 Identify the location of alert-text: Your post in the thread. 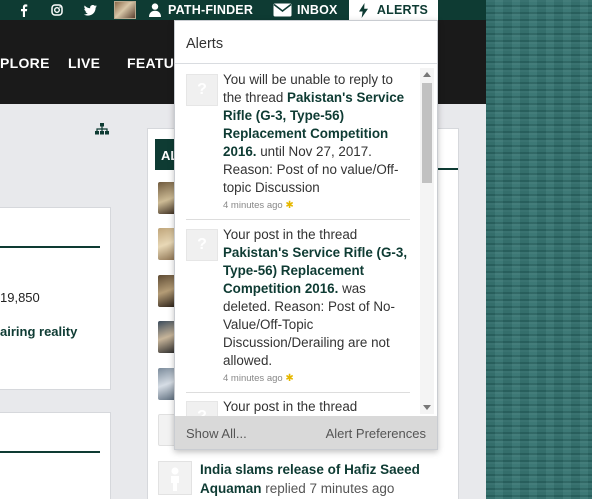
(318, 407).